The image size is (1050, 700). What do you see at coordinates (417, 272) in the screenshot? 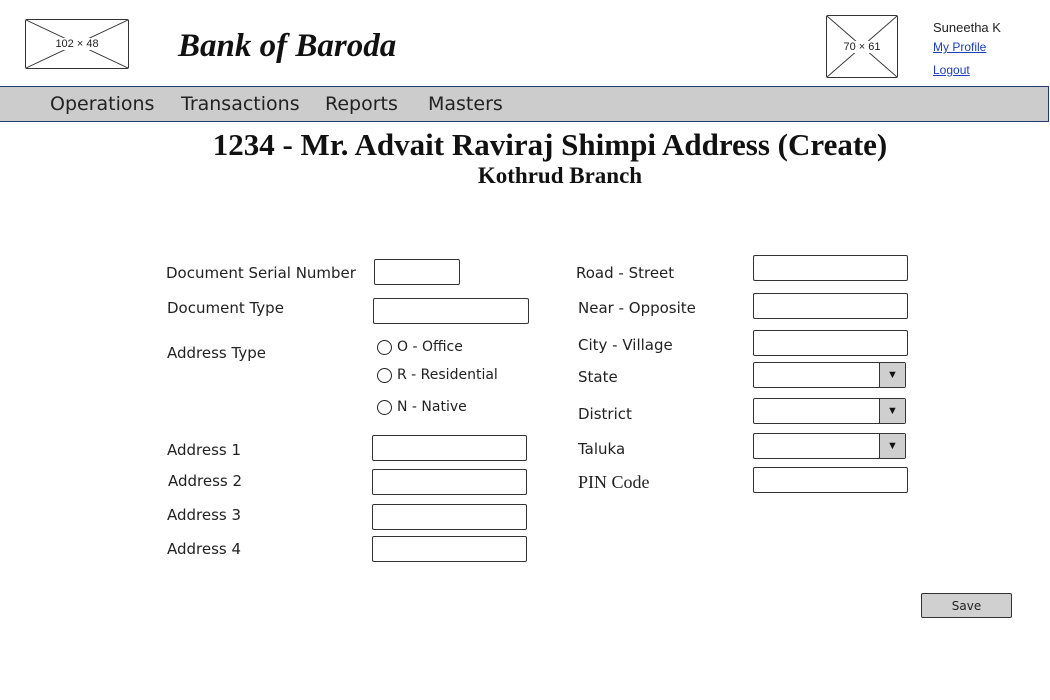
I see `document-serial-number-input` at bounding box center [417, 272].